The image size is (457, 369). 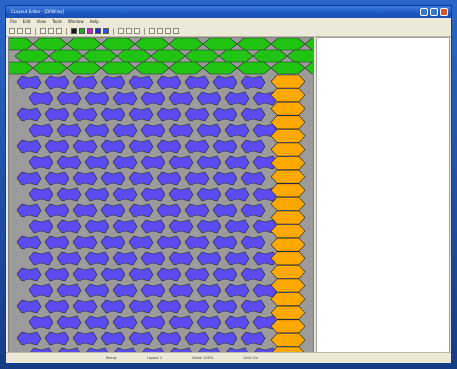 I want to click on align-center-icon, so click(x=160, y=31).